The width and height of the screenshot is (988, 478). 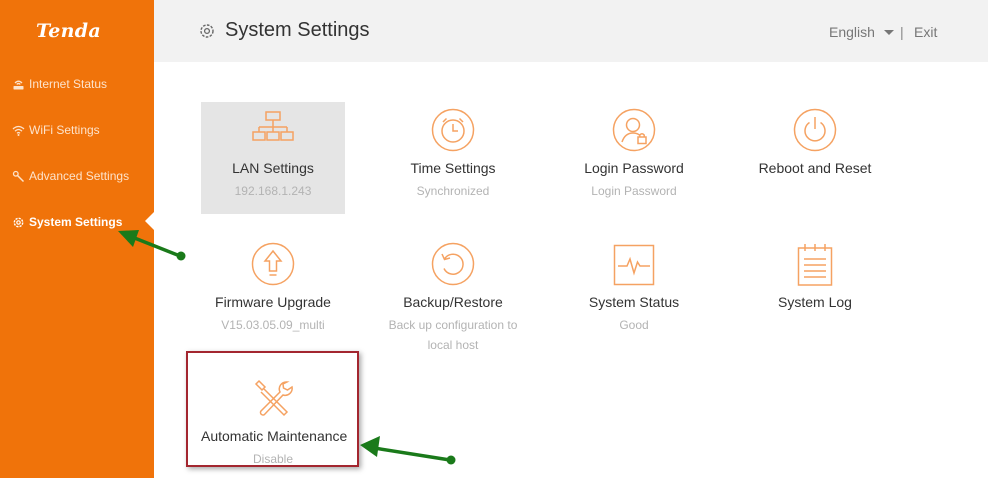 I want to click on header-bar: System Settings English | Exit, so click(x=571, y=31).